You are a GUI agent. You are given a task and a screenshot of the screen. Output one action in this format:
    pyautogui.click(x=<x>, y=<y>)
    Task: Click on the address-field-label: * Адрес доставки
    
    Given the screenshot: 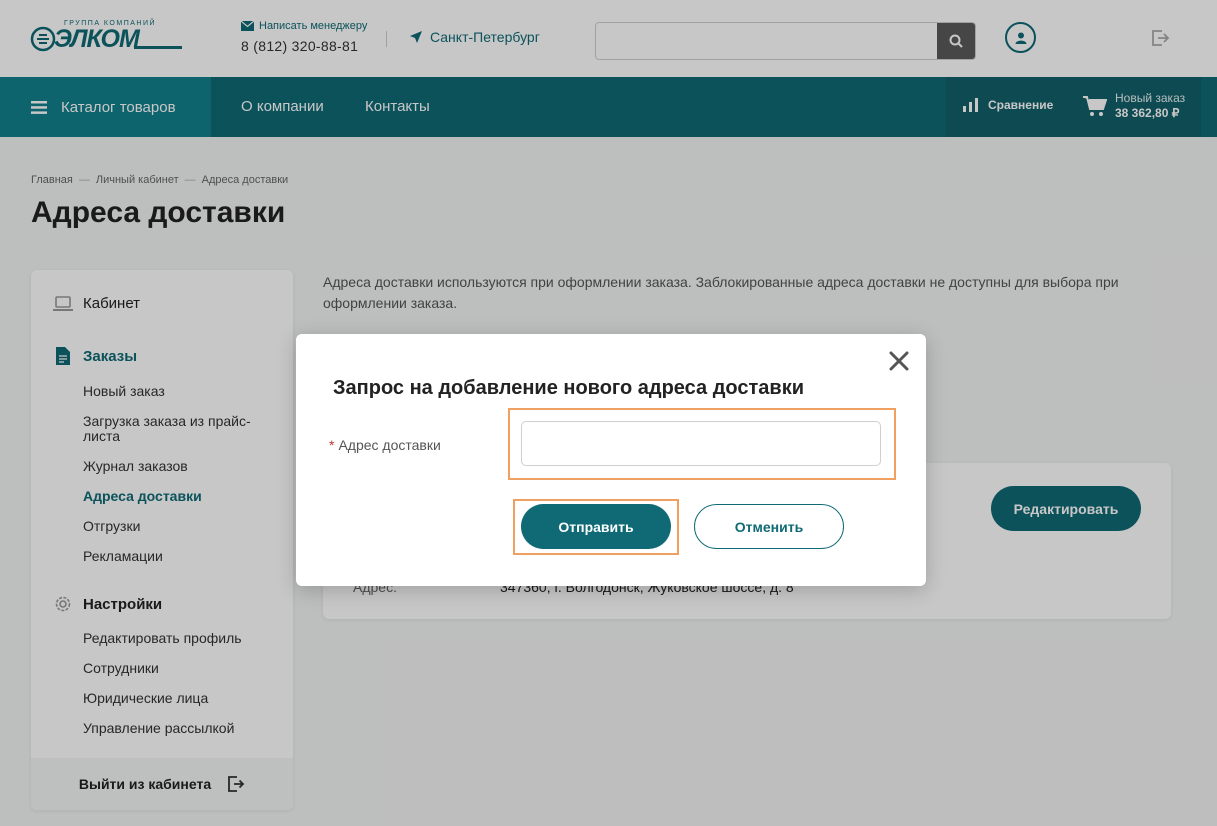 What is the action you would take?
    pyautogui.click(x=385, y=445)
    